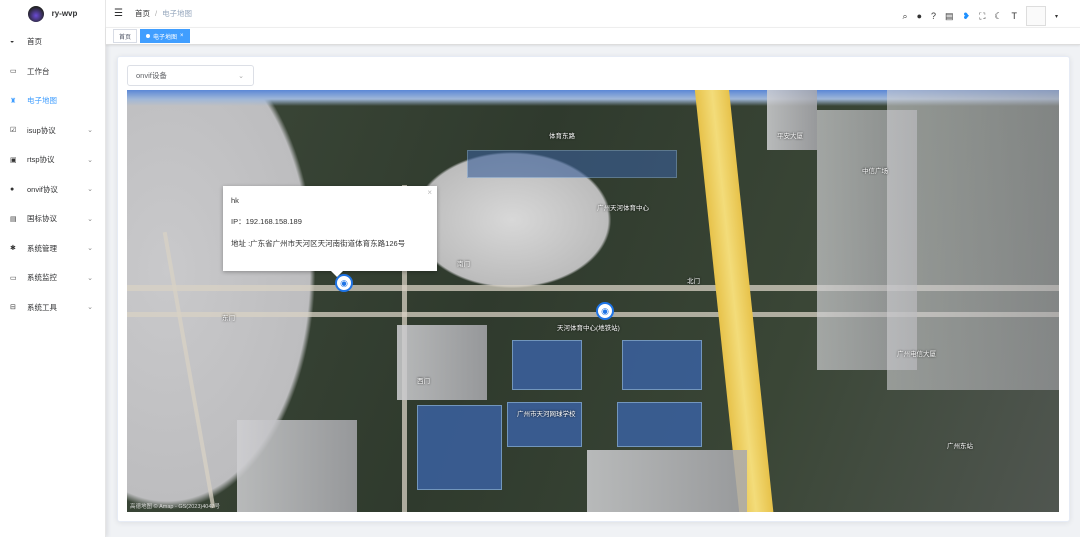  What do you see at coordinates (42, 307) in the screenshot?
I see `sidebar-item-label: 系统工具` at bounding box center [42, 307].